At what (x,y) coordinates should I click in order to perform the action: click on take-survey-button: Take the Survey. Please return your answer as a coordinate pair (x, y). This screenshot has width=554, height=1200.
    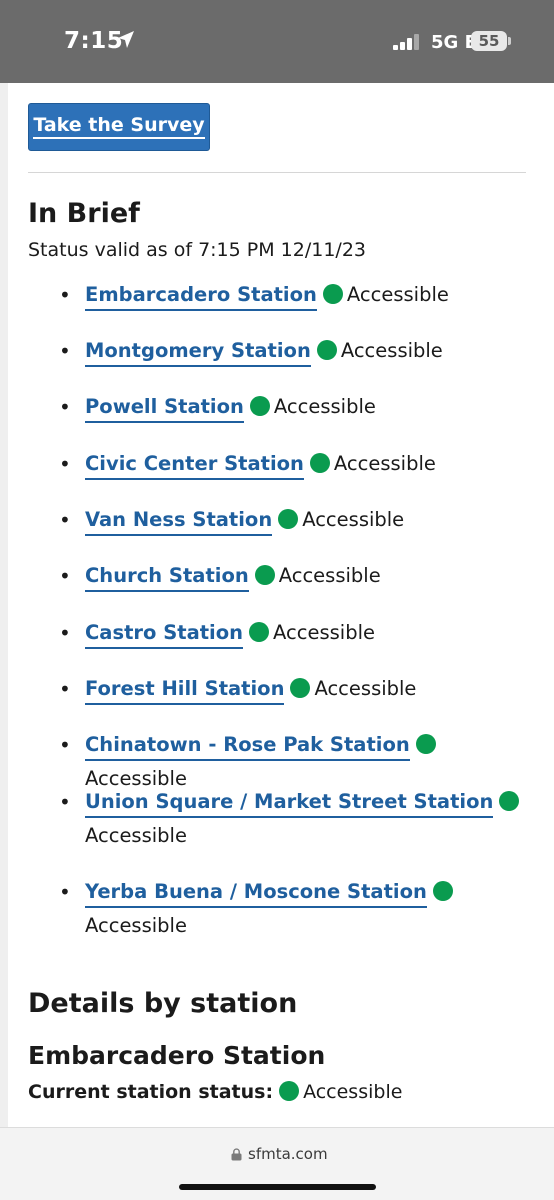
    Looking at the image, I should click on (119, 127).